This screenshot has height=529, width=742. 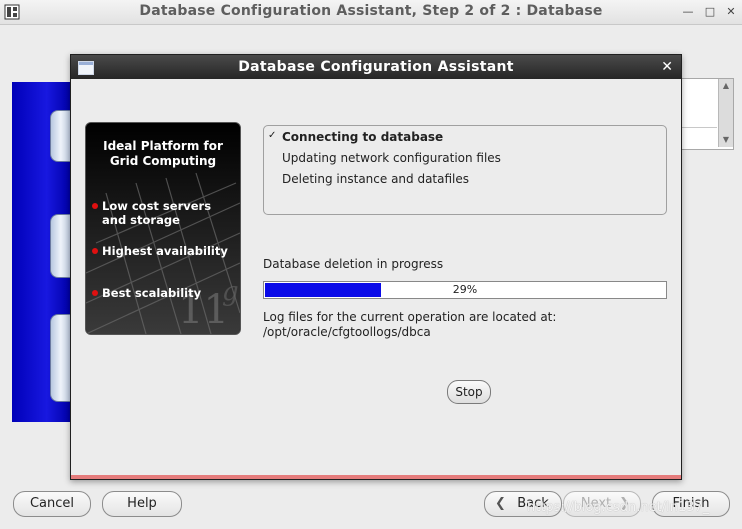 I want to click on promo-bullet-text: Best scalability, so click(x=152, y=293).